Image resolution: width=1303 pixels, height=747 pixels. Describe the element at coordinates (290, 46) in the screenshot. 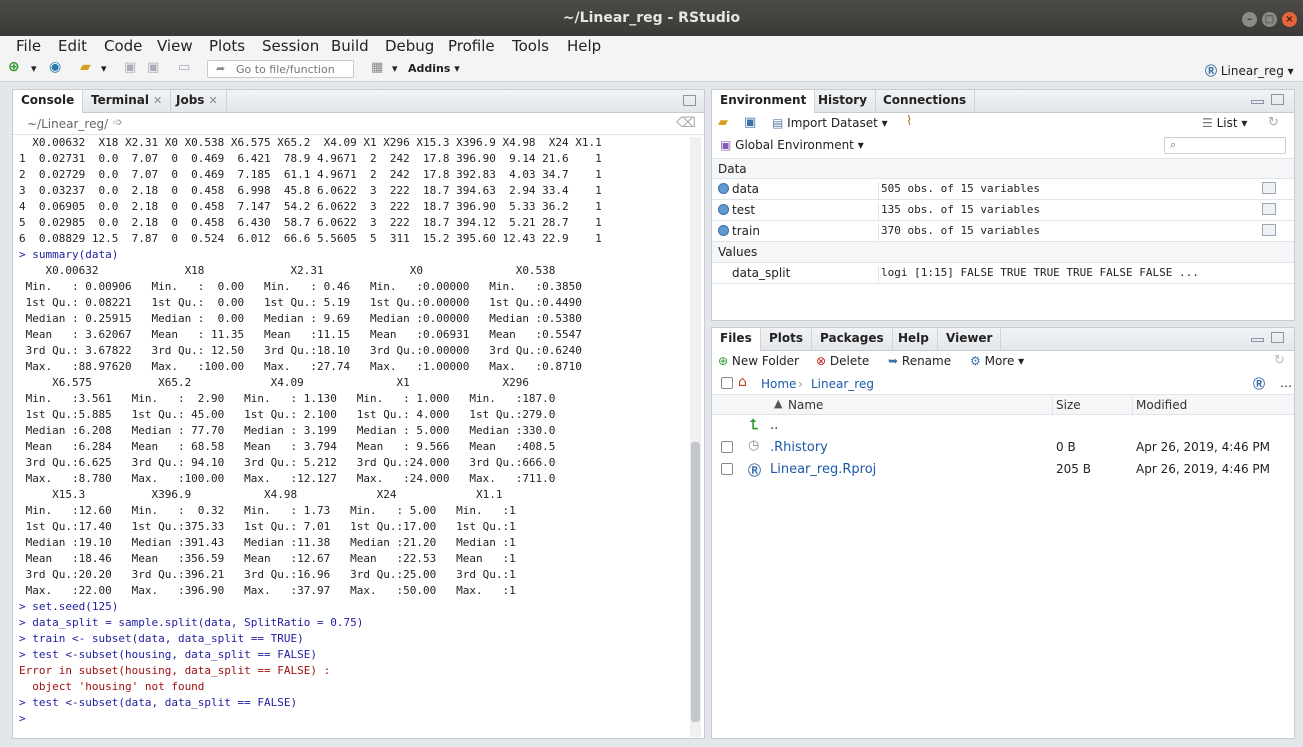

I see `menu-session: Session` at that location.